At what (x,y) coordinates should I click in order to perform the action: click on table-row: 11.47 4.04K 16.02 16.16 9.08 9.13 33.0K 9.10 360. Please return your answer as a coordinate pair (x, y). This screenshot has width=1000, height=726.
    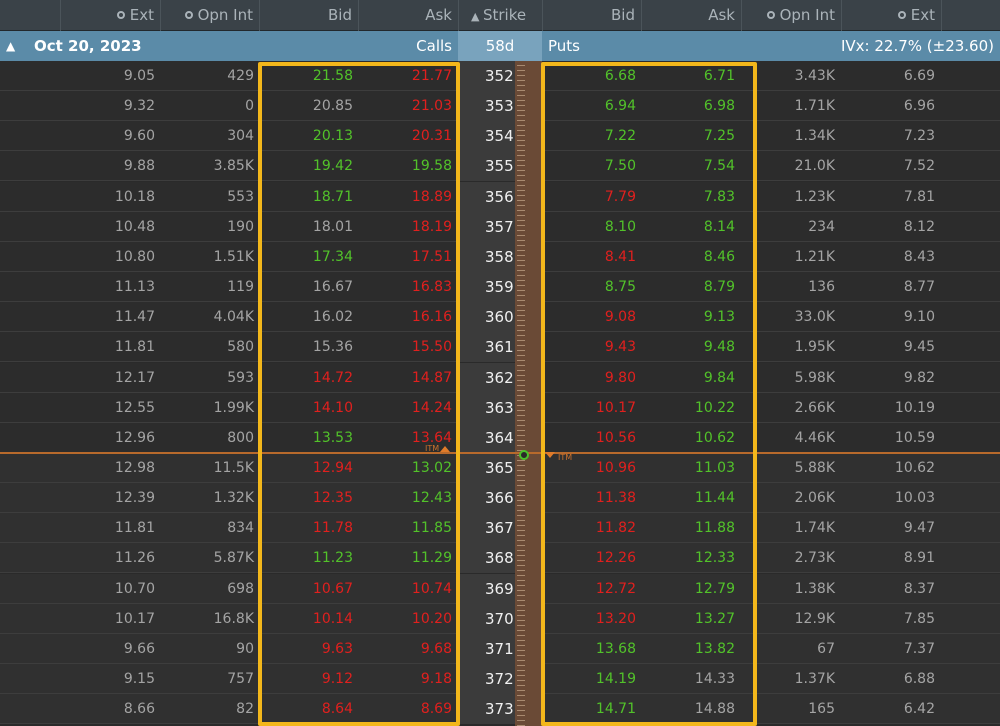
    Looking at the image, I should click on (500, 317).